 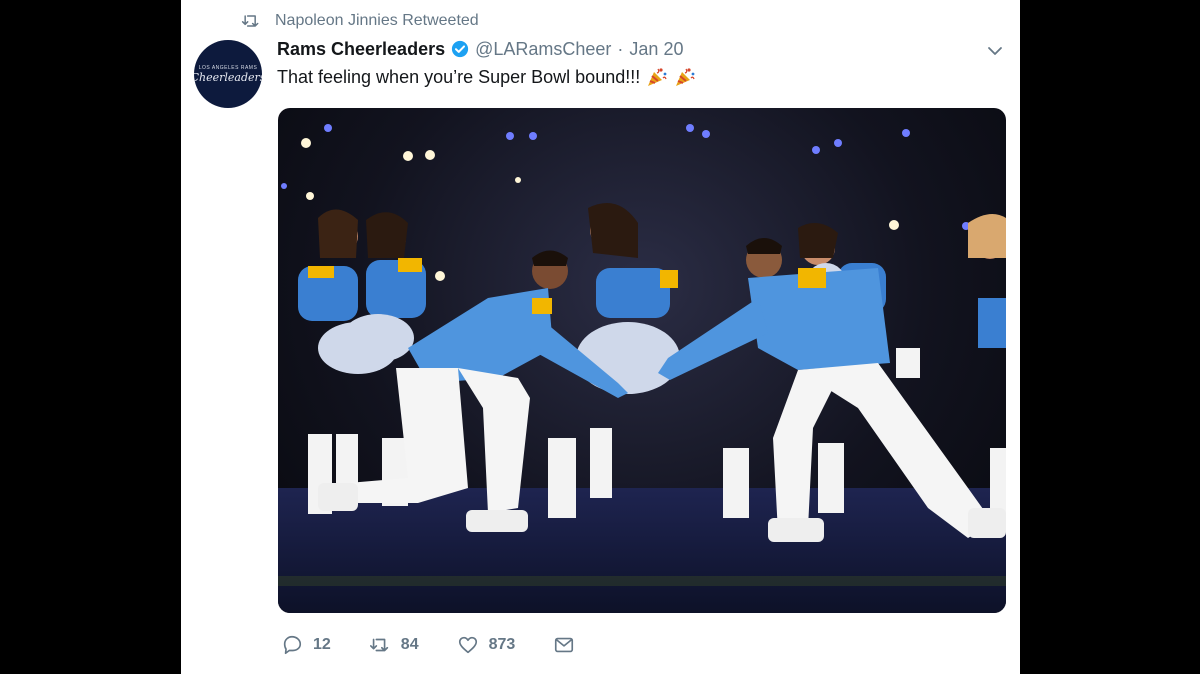 What do you see at coordinates (447, 645) in the screenshot?
I see `tweet-actions: 12 84 873` at bounding box center [447, 645].